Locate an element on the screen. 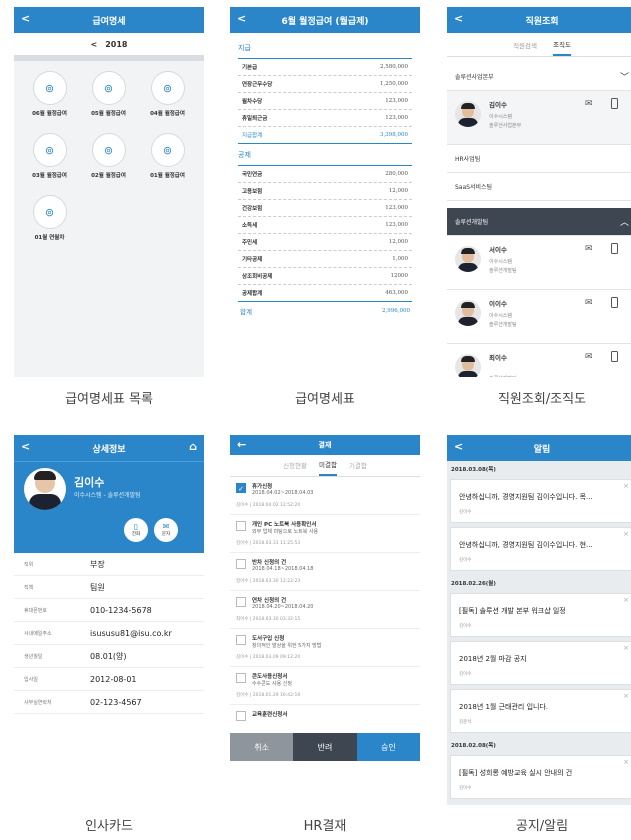 Image resolution: width=631 pixels, height=840 pixels. notice-card: [필독] 성희롱 예방교육 실시 안내의 건 김이수 × is located at coordinates (540, 777).